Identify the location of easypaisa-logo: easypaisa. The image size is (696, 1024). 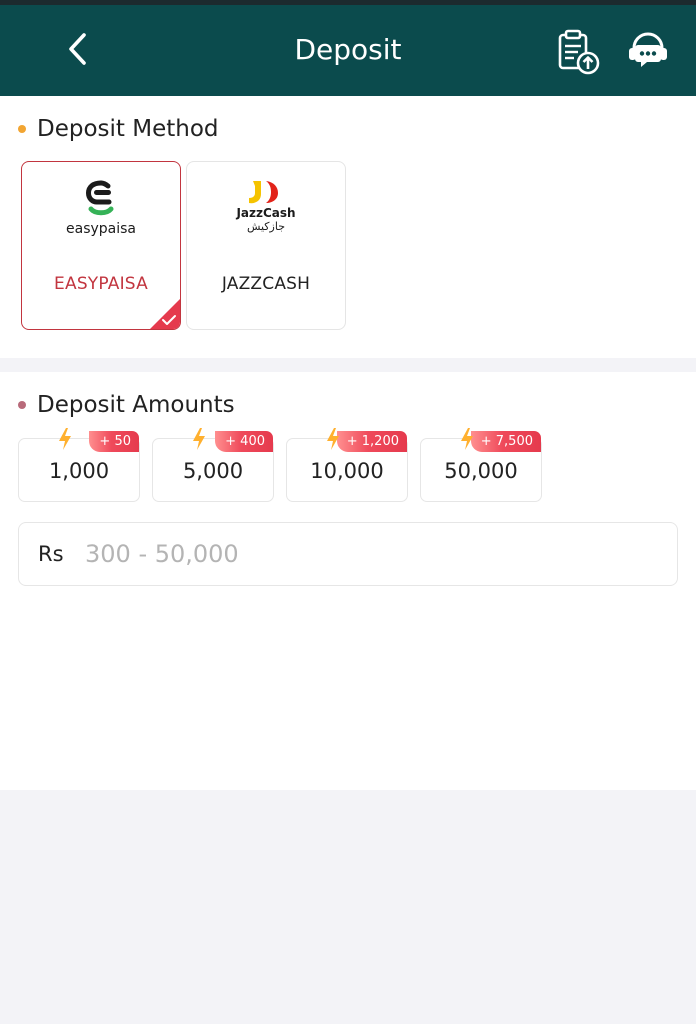
(101, 208).